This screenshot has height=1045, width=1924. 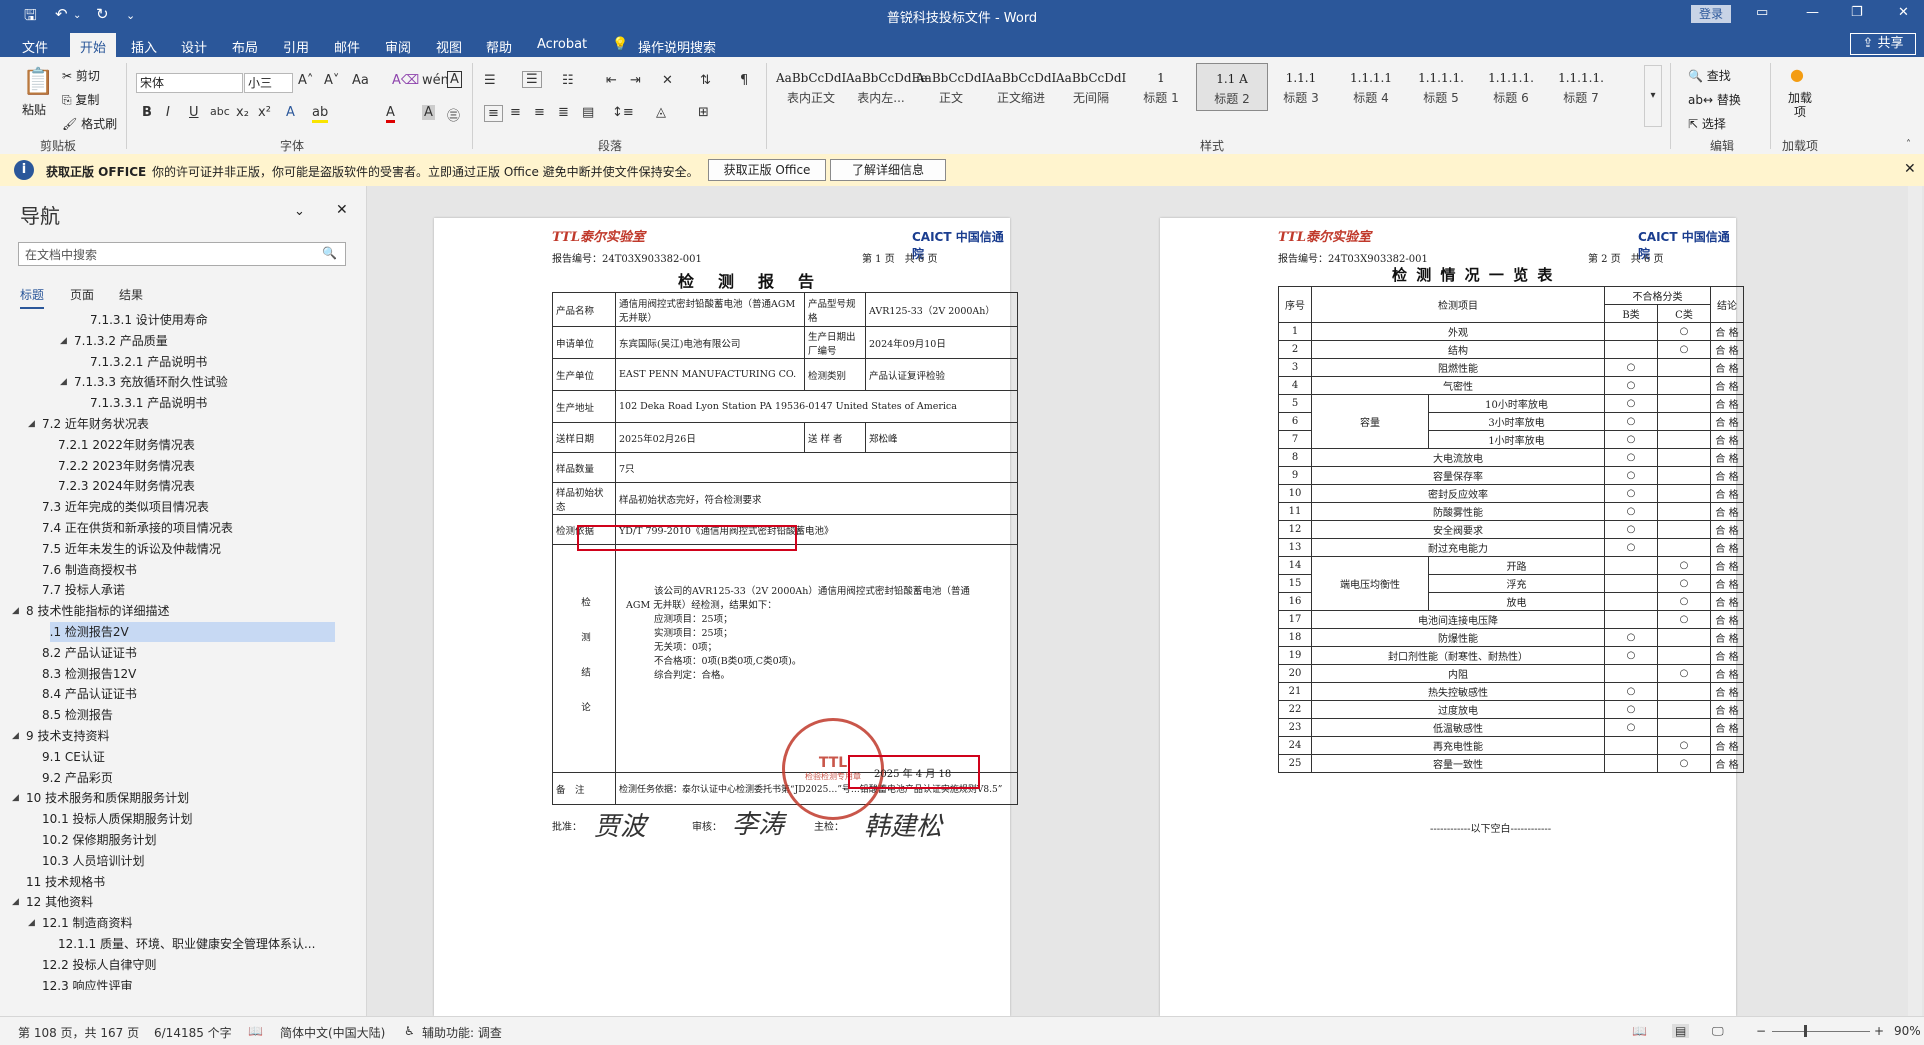 What do you see at coordinates (170, 403) in the screenshot?
I see `nav-heading-item: 7.1.3.3.1 产品说明书` at bounding box center [170, 403].